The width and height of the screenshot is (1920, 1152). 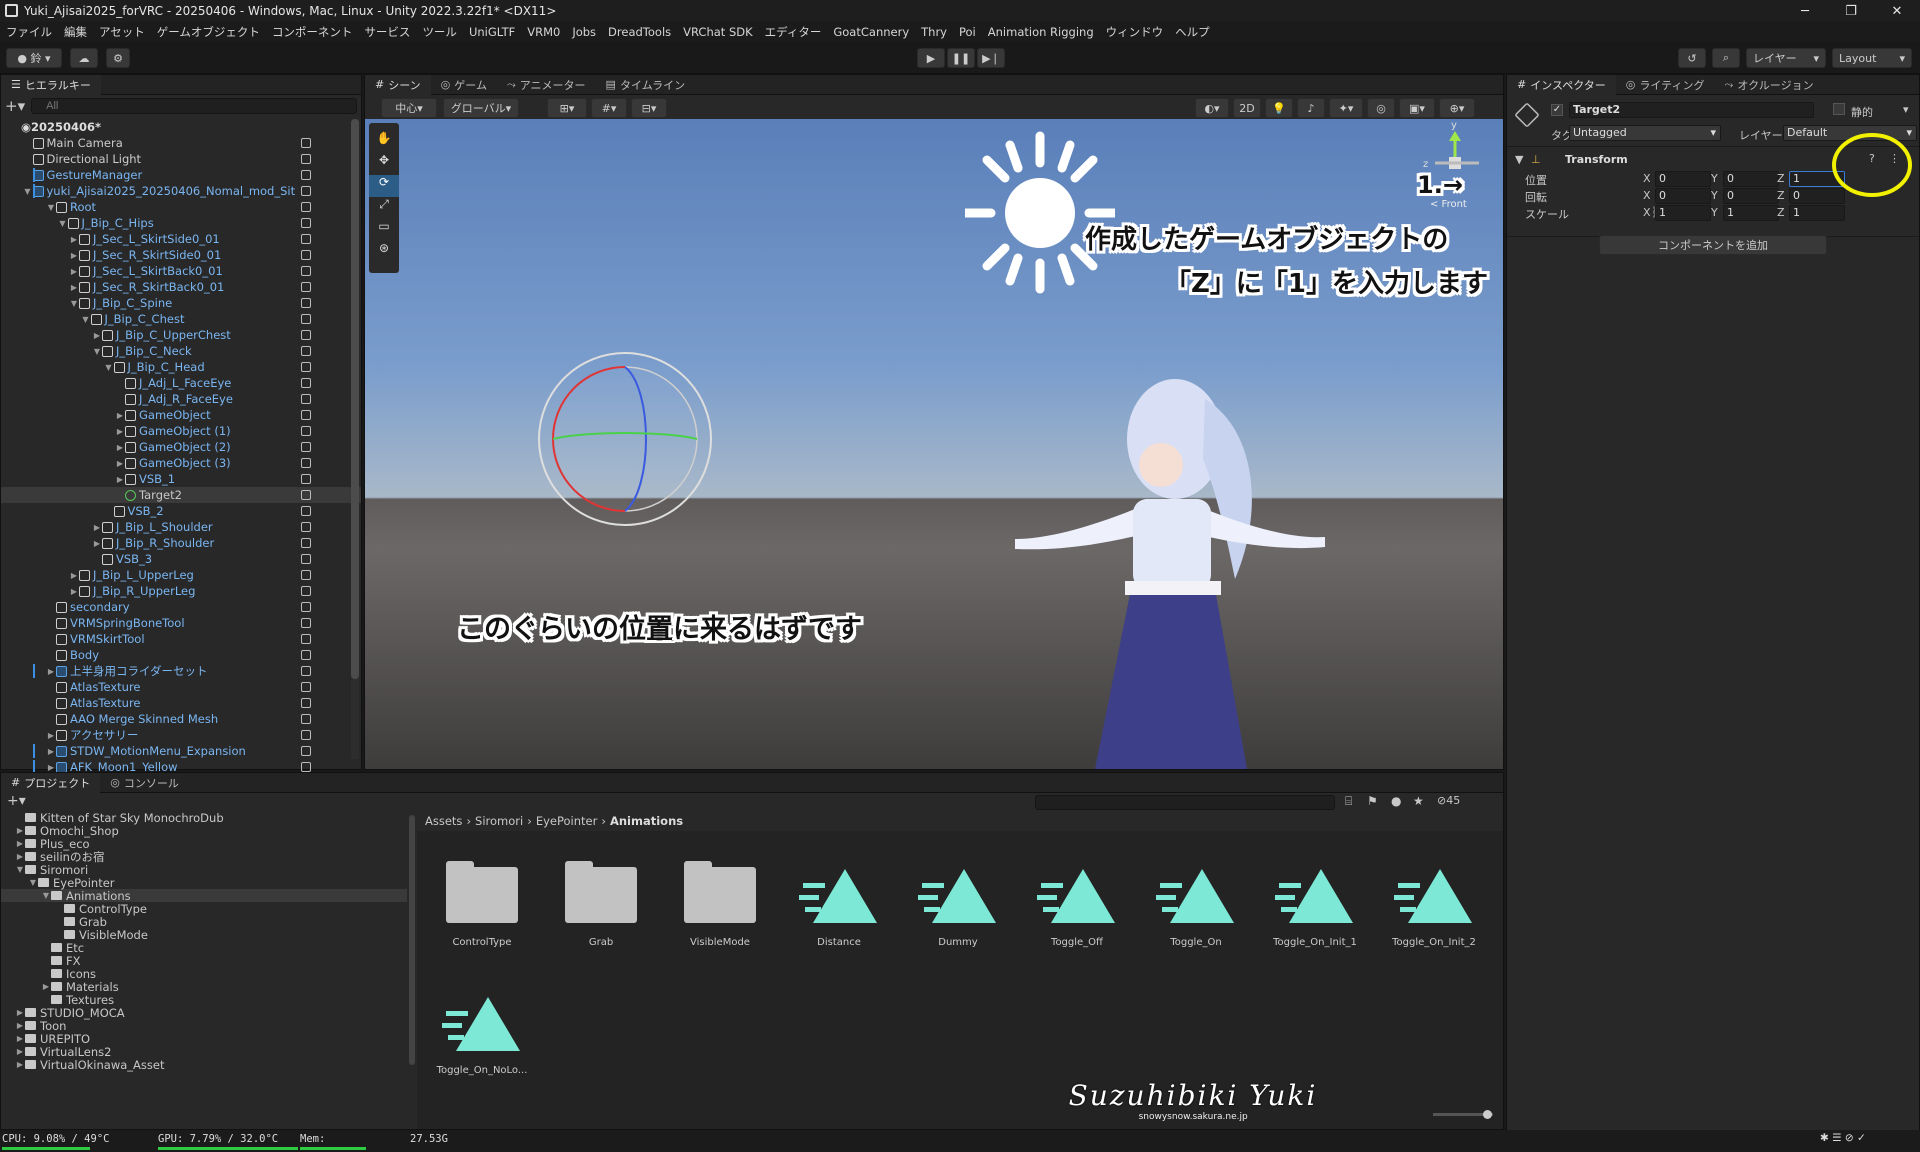 I want to click on hierarchy-row: ▶ J_Bip_L_Shoulder, so click(x=181, y=527).